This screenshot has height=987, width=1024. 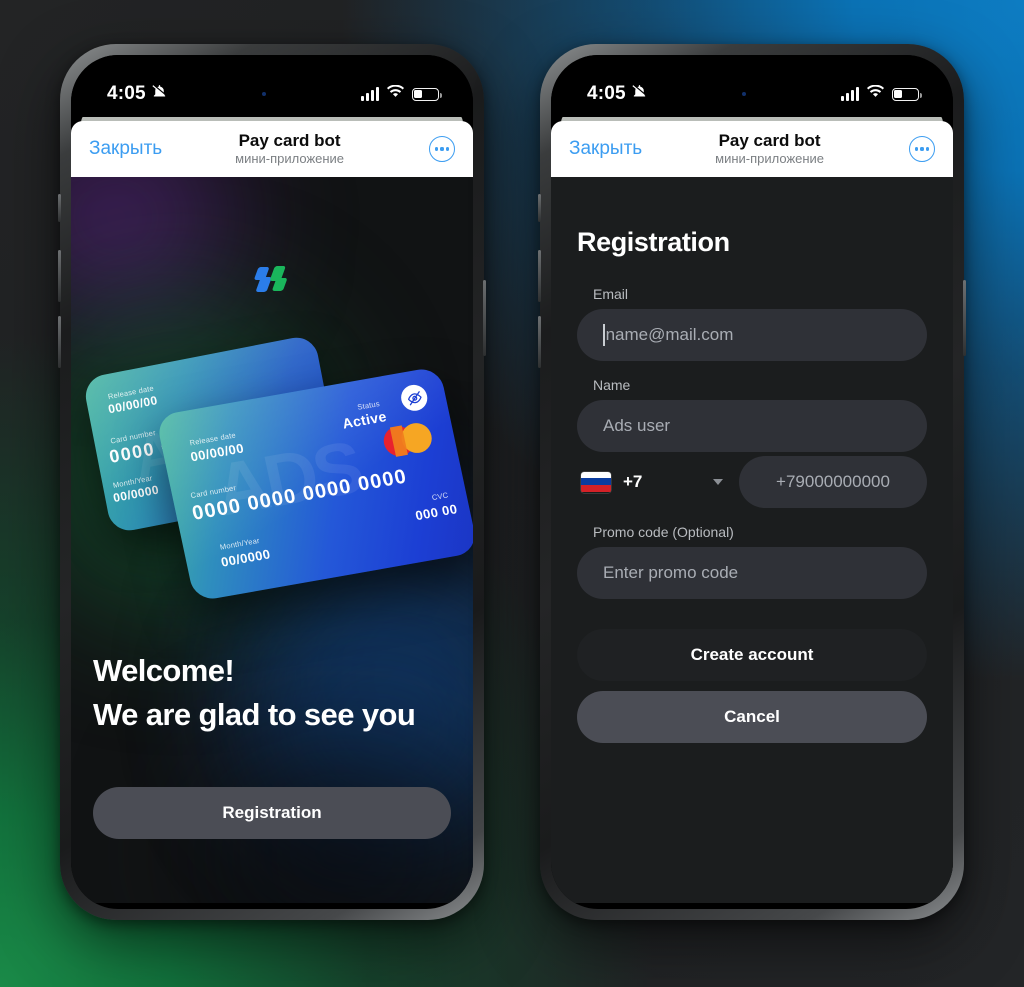 What do you see at coordinates (752, 426) in the screenshot?
I see `name-field: Ads user` at bounding box center [752, 426].